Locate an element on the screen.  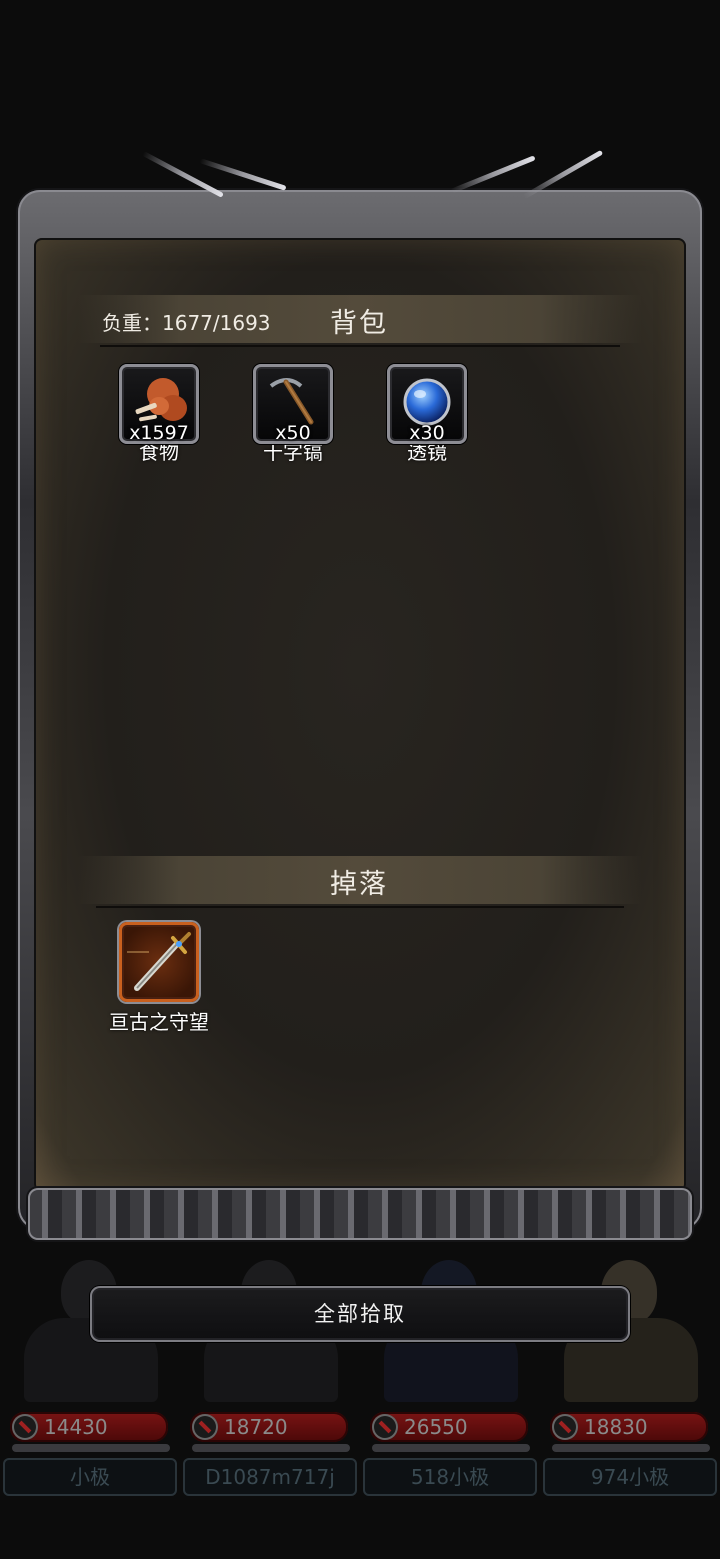
item-slot is located at coordinates (159, 962).